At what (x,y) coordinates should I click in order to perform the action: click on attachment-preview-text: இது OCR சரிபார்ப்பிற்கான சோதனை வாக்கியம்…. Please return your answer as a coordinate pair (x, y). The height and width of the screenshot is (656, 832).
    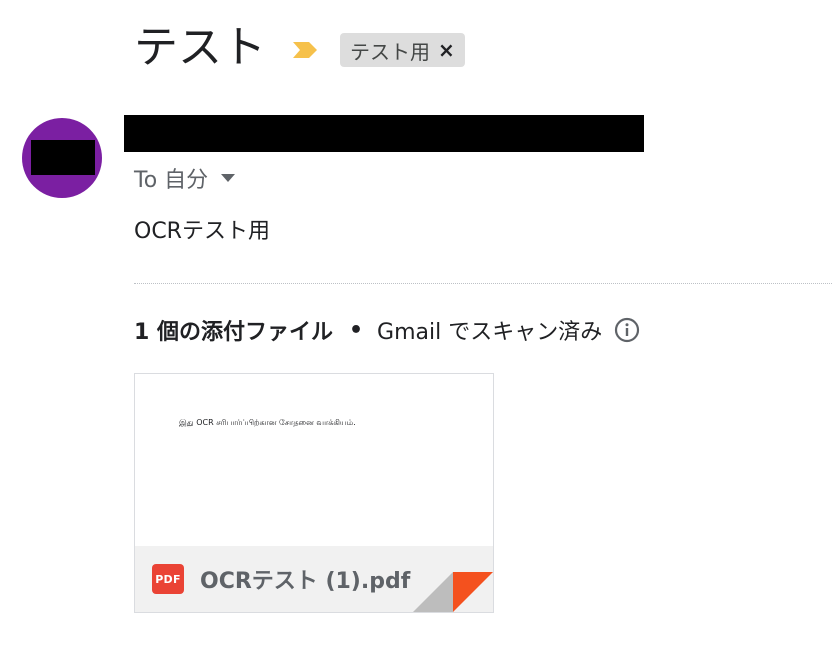
    Looking at the image, I should click on (267, 422).